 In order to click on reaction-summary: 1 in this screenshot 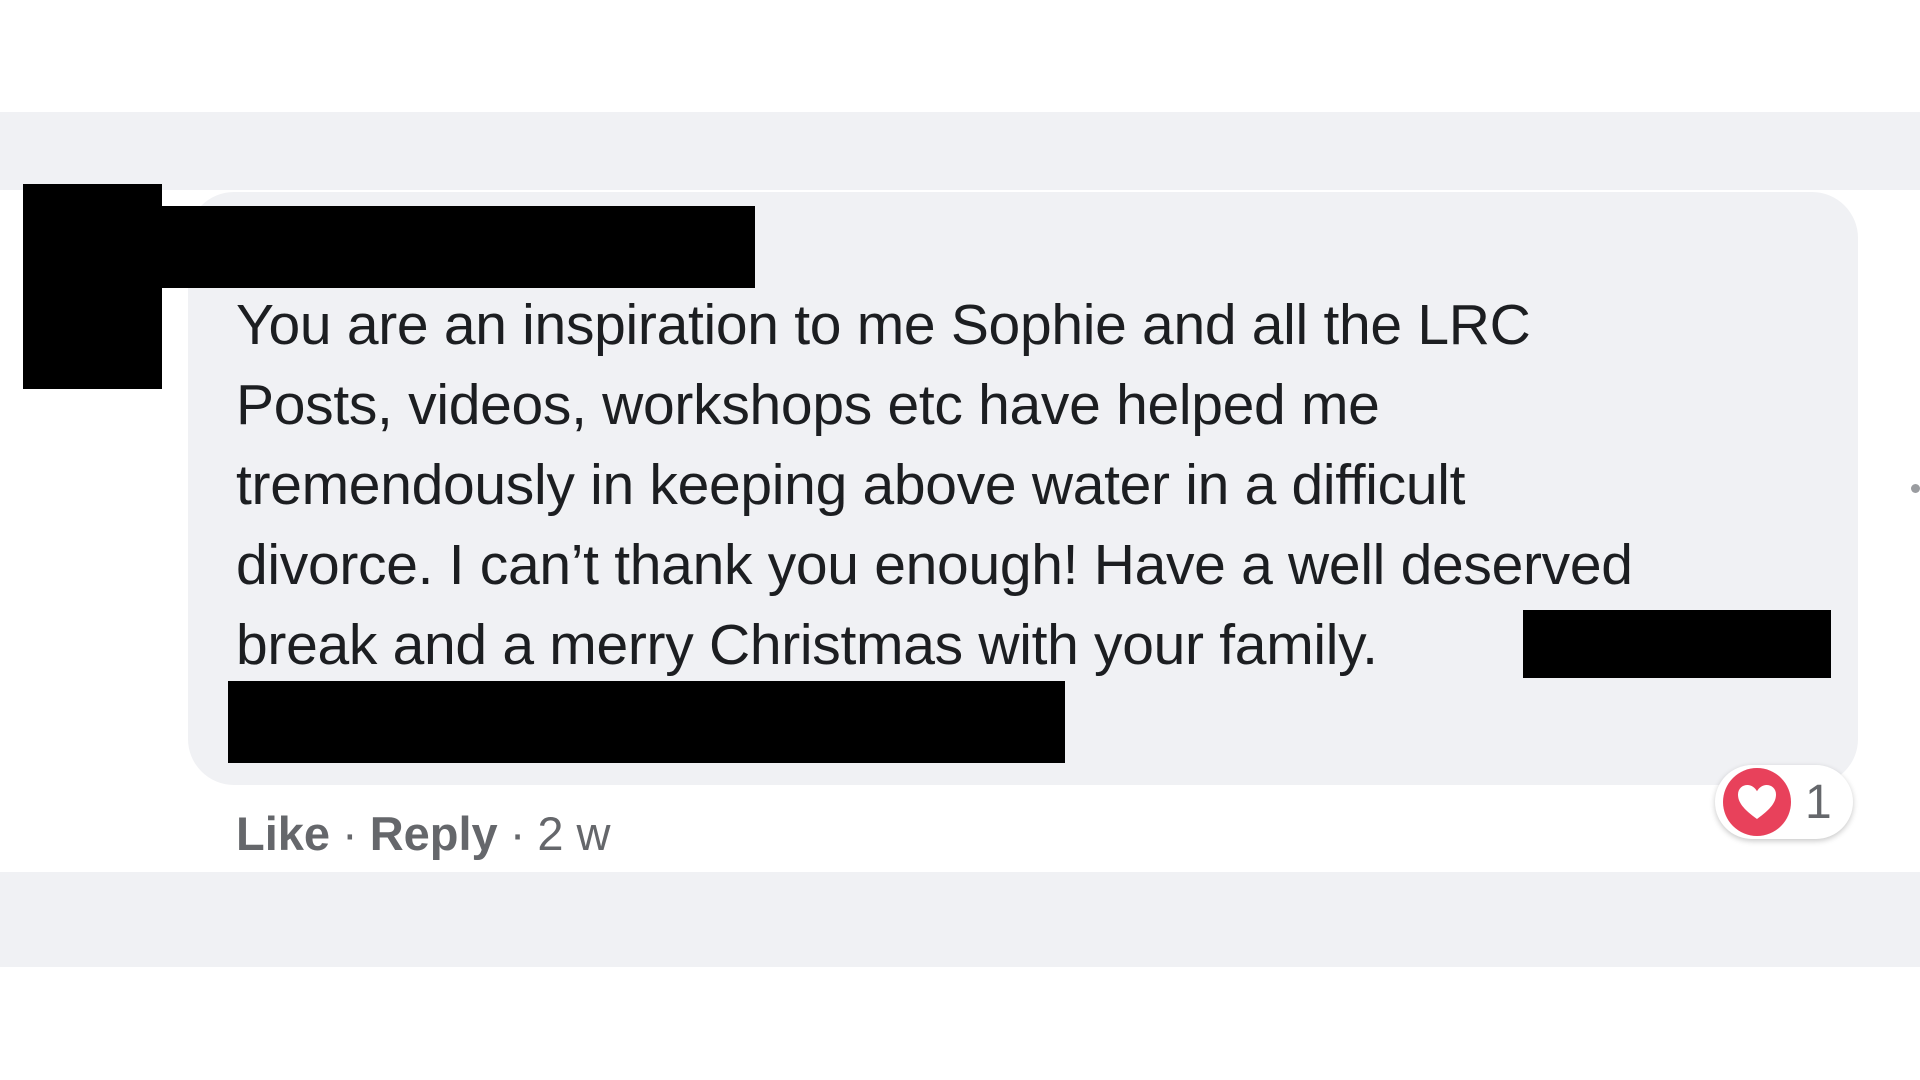, I will do `click(1784, 802)`.